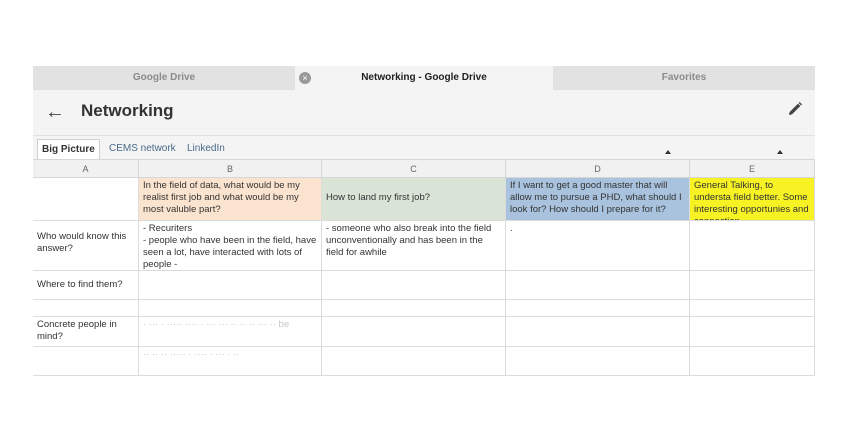 This screenshot has height=440, width=850. What do you see at coordinates (230, 285) in the screenshot?
I see `cell-b3` at bounding box center [230, 285].